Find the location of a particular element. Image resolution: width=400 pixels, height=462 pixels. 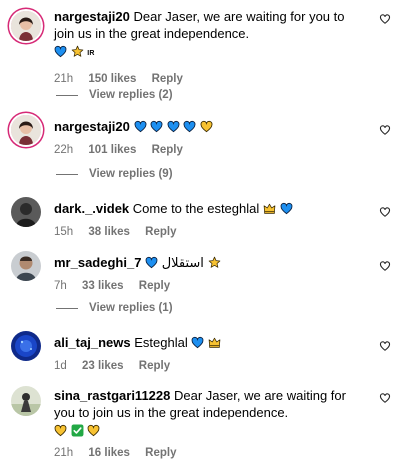

flag-label: IR is located at coordinates (91, 53).